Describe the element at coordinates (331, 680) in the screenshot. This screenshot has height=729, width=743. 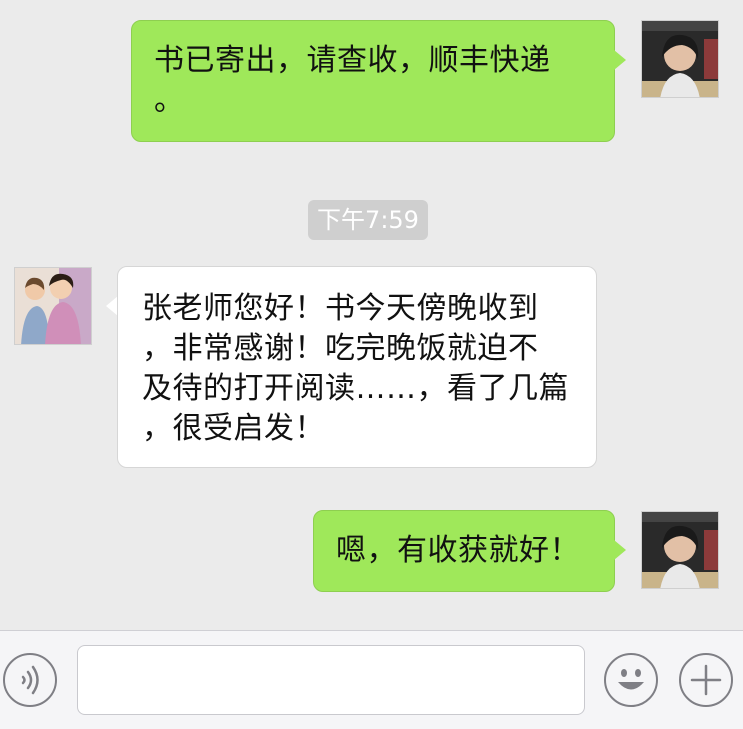
I see `message-input` at that location.